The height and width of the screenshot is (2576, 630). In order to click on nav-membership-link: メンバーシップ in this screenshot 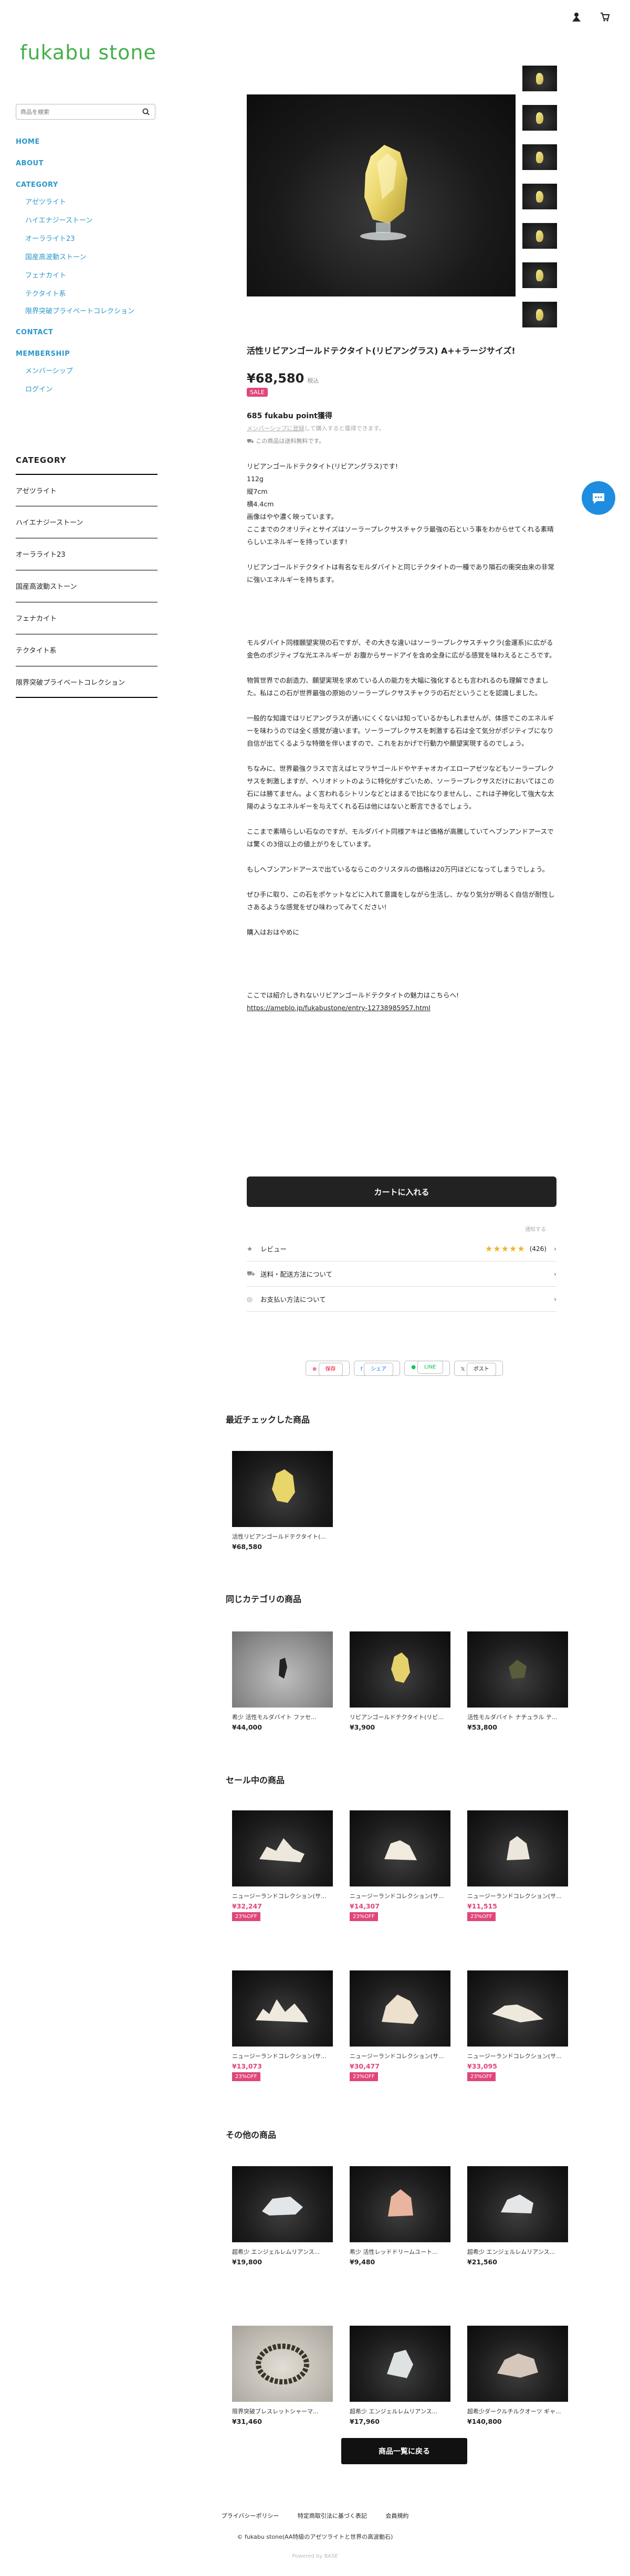, I will do `click(91, 370)`.